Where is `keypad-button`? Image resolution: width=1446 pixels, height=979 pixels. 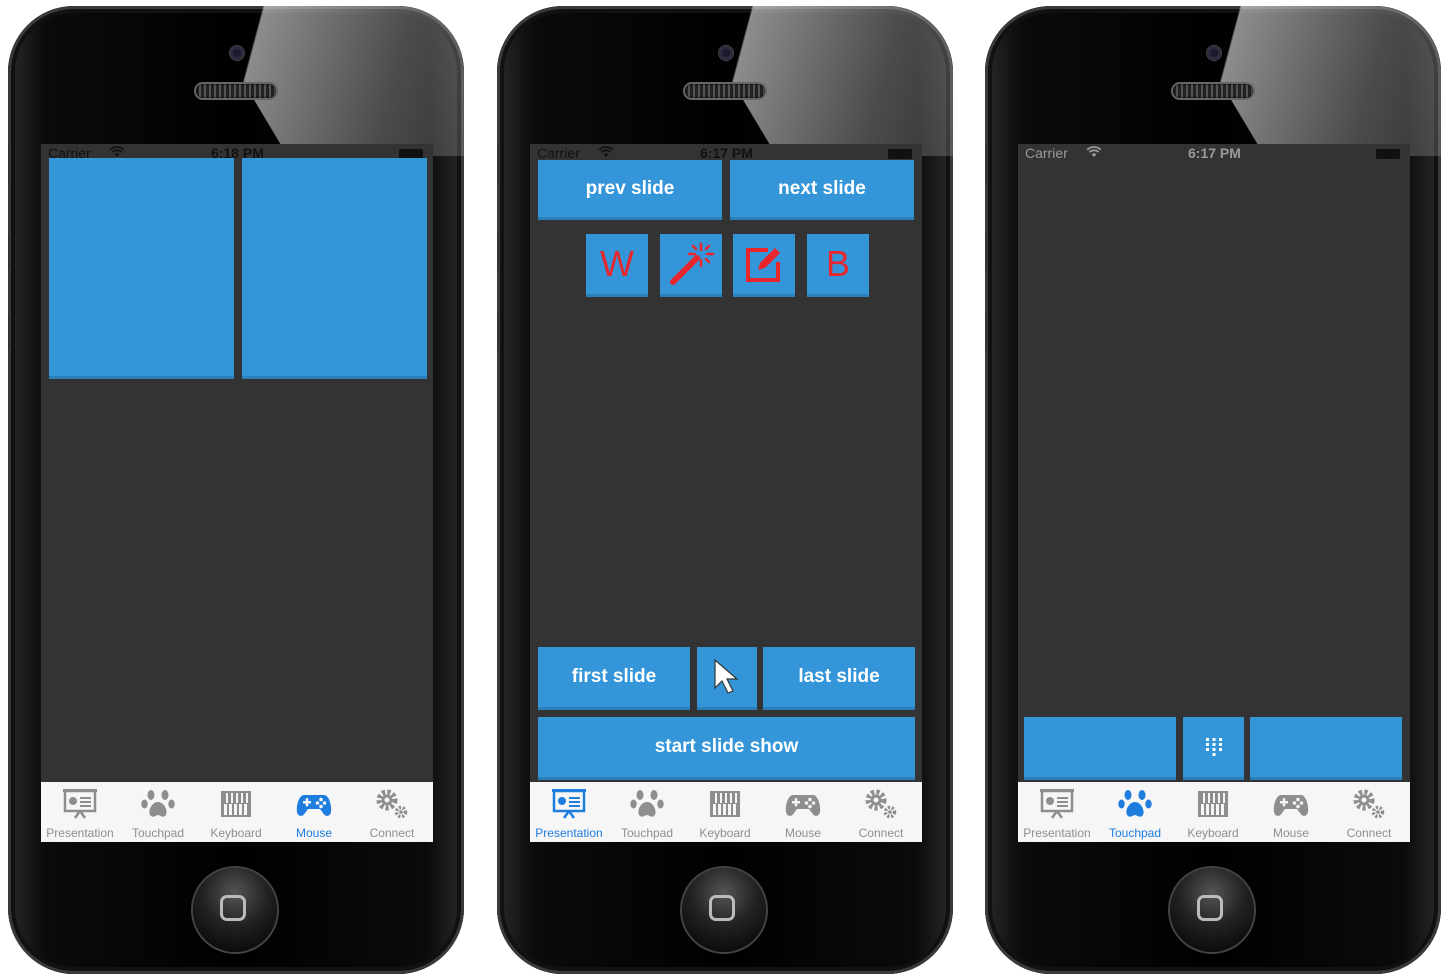 keypad-button is located at coordinates (1213, 747).